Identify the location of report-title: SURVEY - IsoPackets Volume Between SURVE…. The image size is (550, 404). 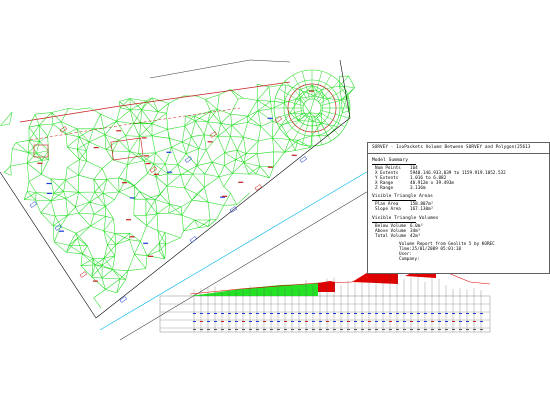
(451, 147).